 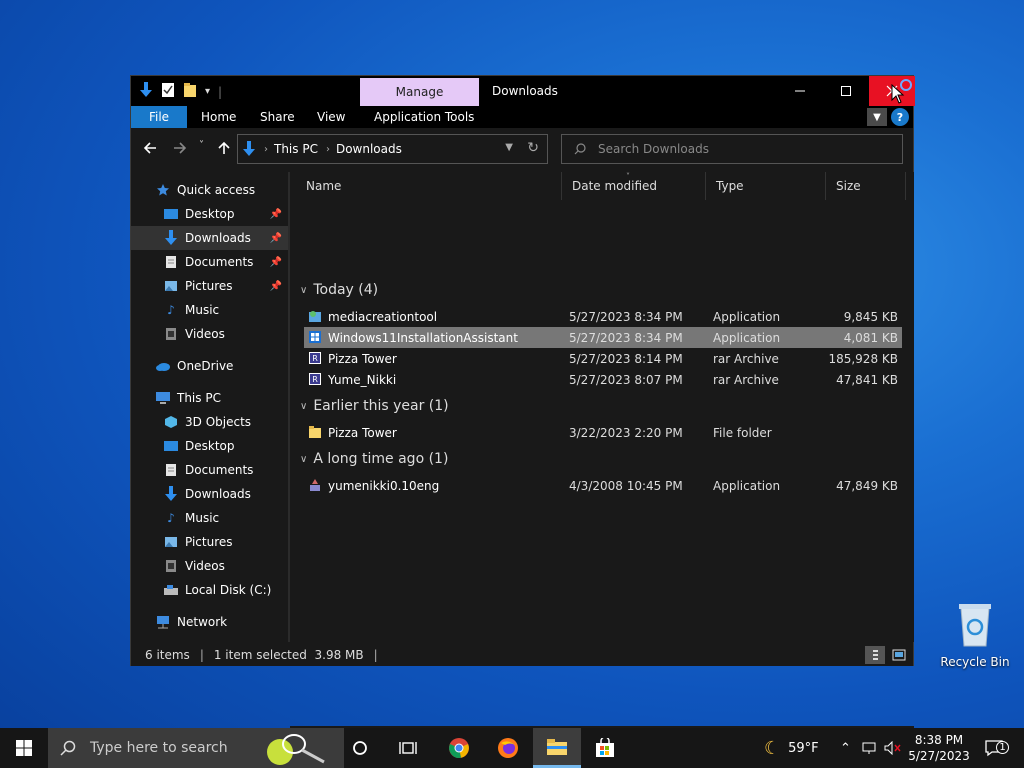 What do you see at coordinates (315, 432) in the screenshot?
I see `folder-icon` at bounding box center [315, 432].